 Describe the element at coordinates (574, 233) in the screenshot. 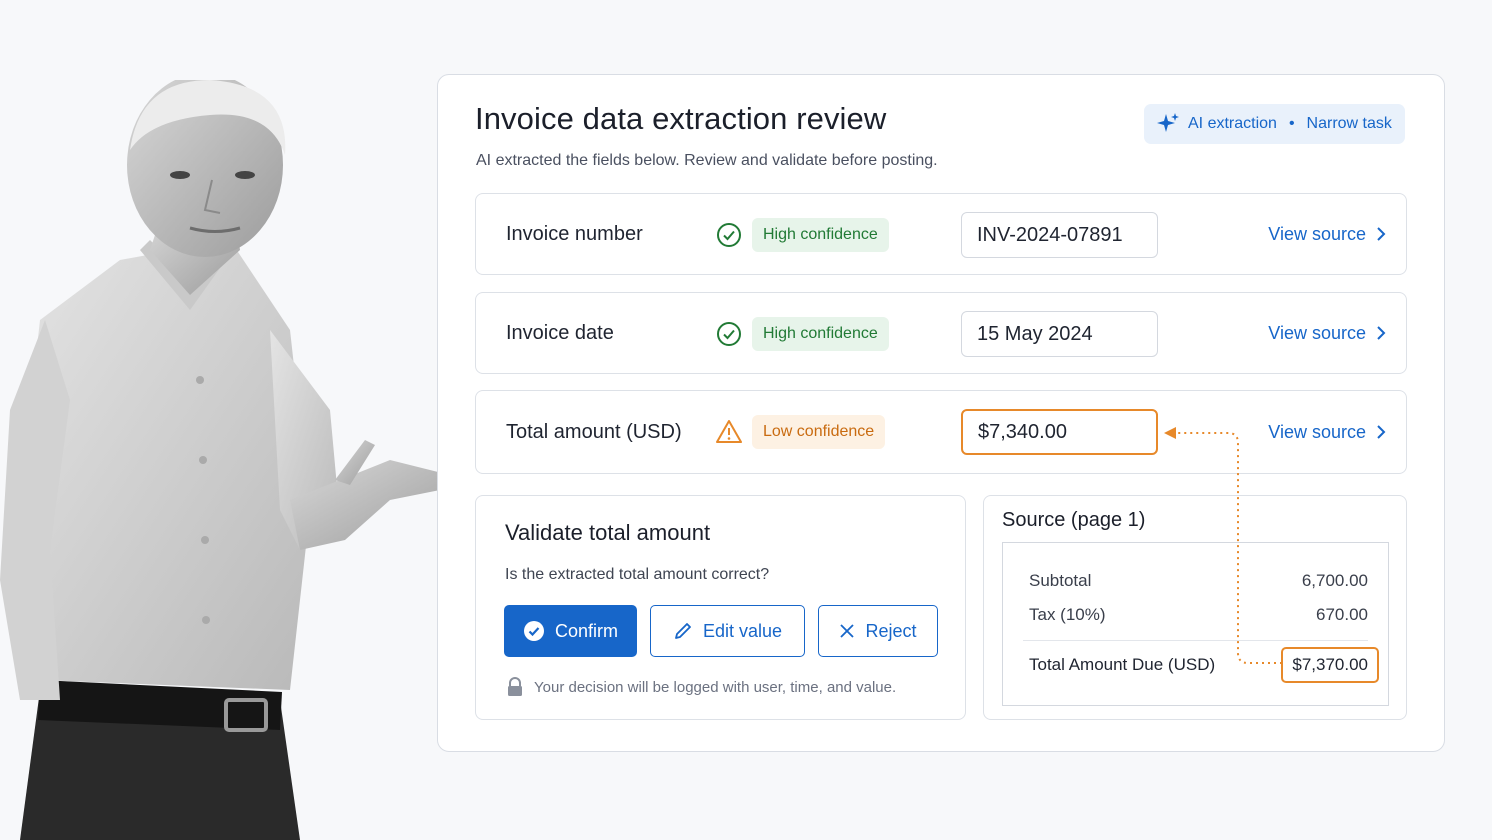

I see `field-label: Invoice number` at that location.